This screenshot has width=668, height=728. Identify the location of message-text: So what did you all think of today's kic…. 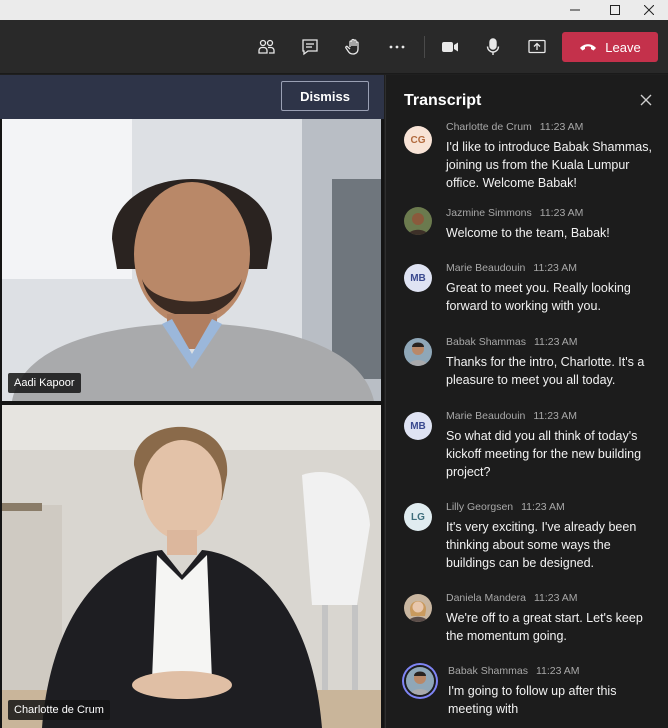
(544, 454).